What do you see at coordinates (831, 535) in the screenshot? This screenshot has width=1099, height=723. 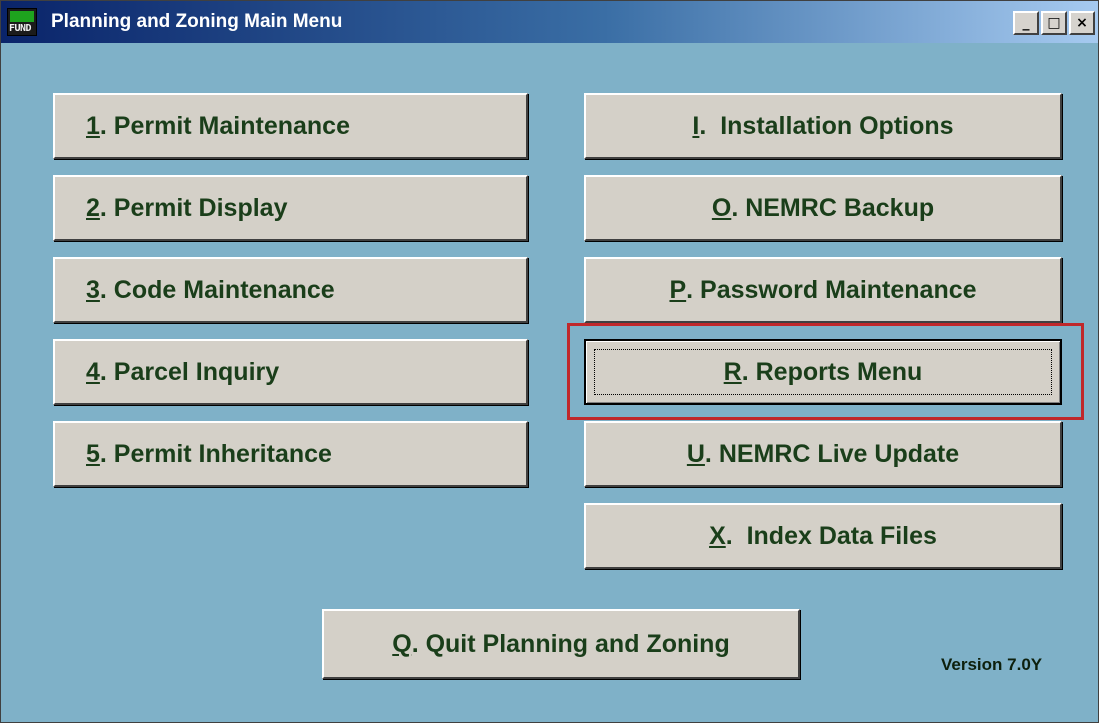 I see `button-label: . Index Data Files` at bounding box center [831, 535].